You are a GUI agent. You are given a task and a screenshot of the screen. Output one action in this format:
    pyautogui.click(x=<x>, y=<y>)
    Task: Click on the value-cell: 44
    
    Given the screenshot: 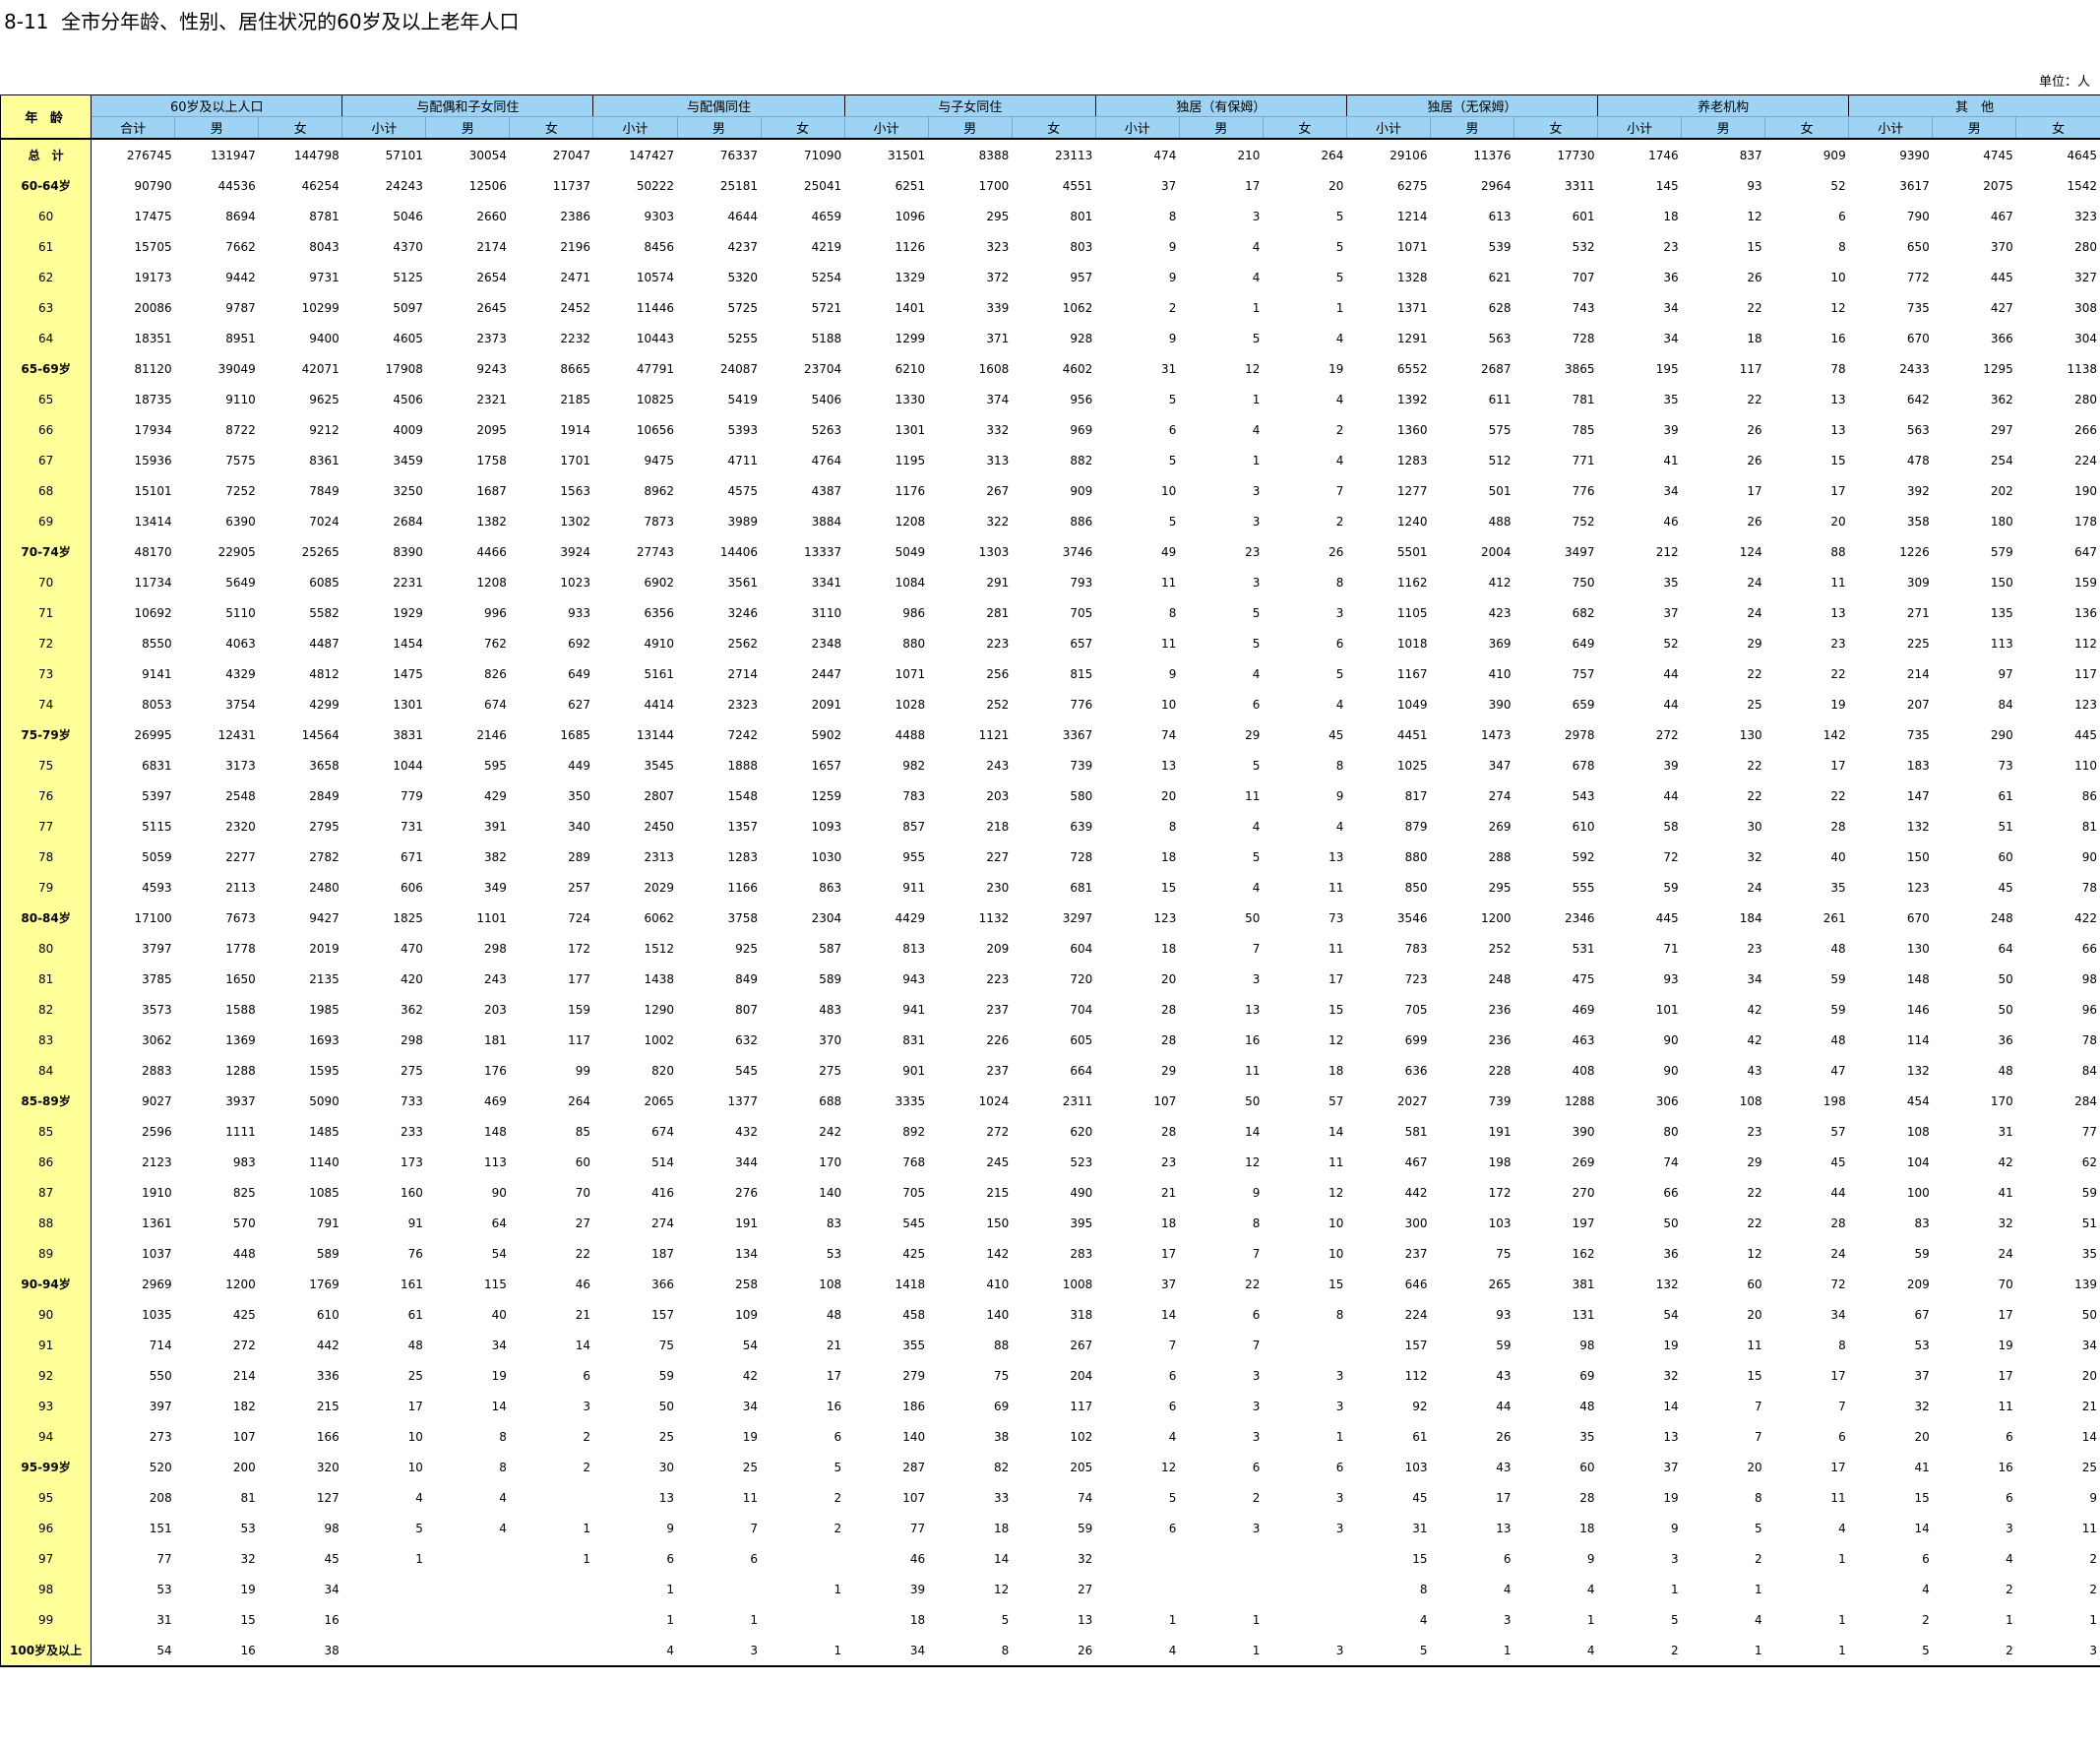 What is the action you would take?
    pyautogui.click(x=1671, y=705)
    